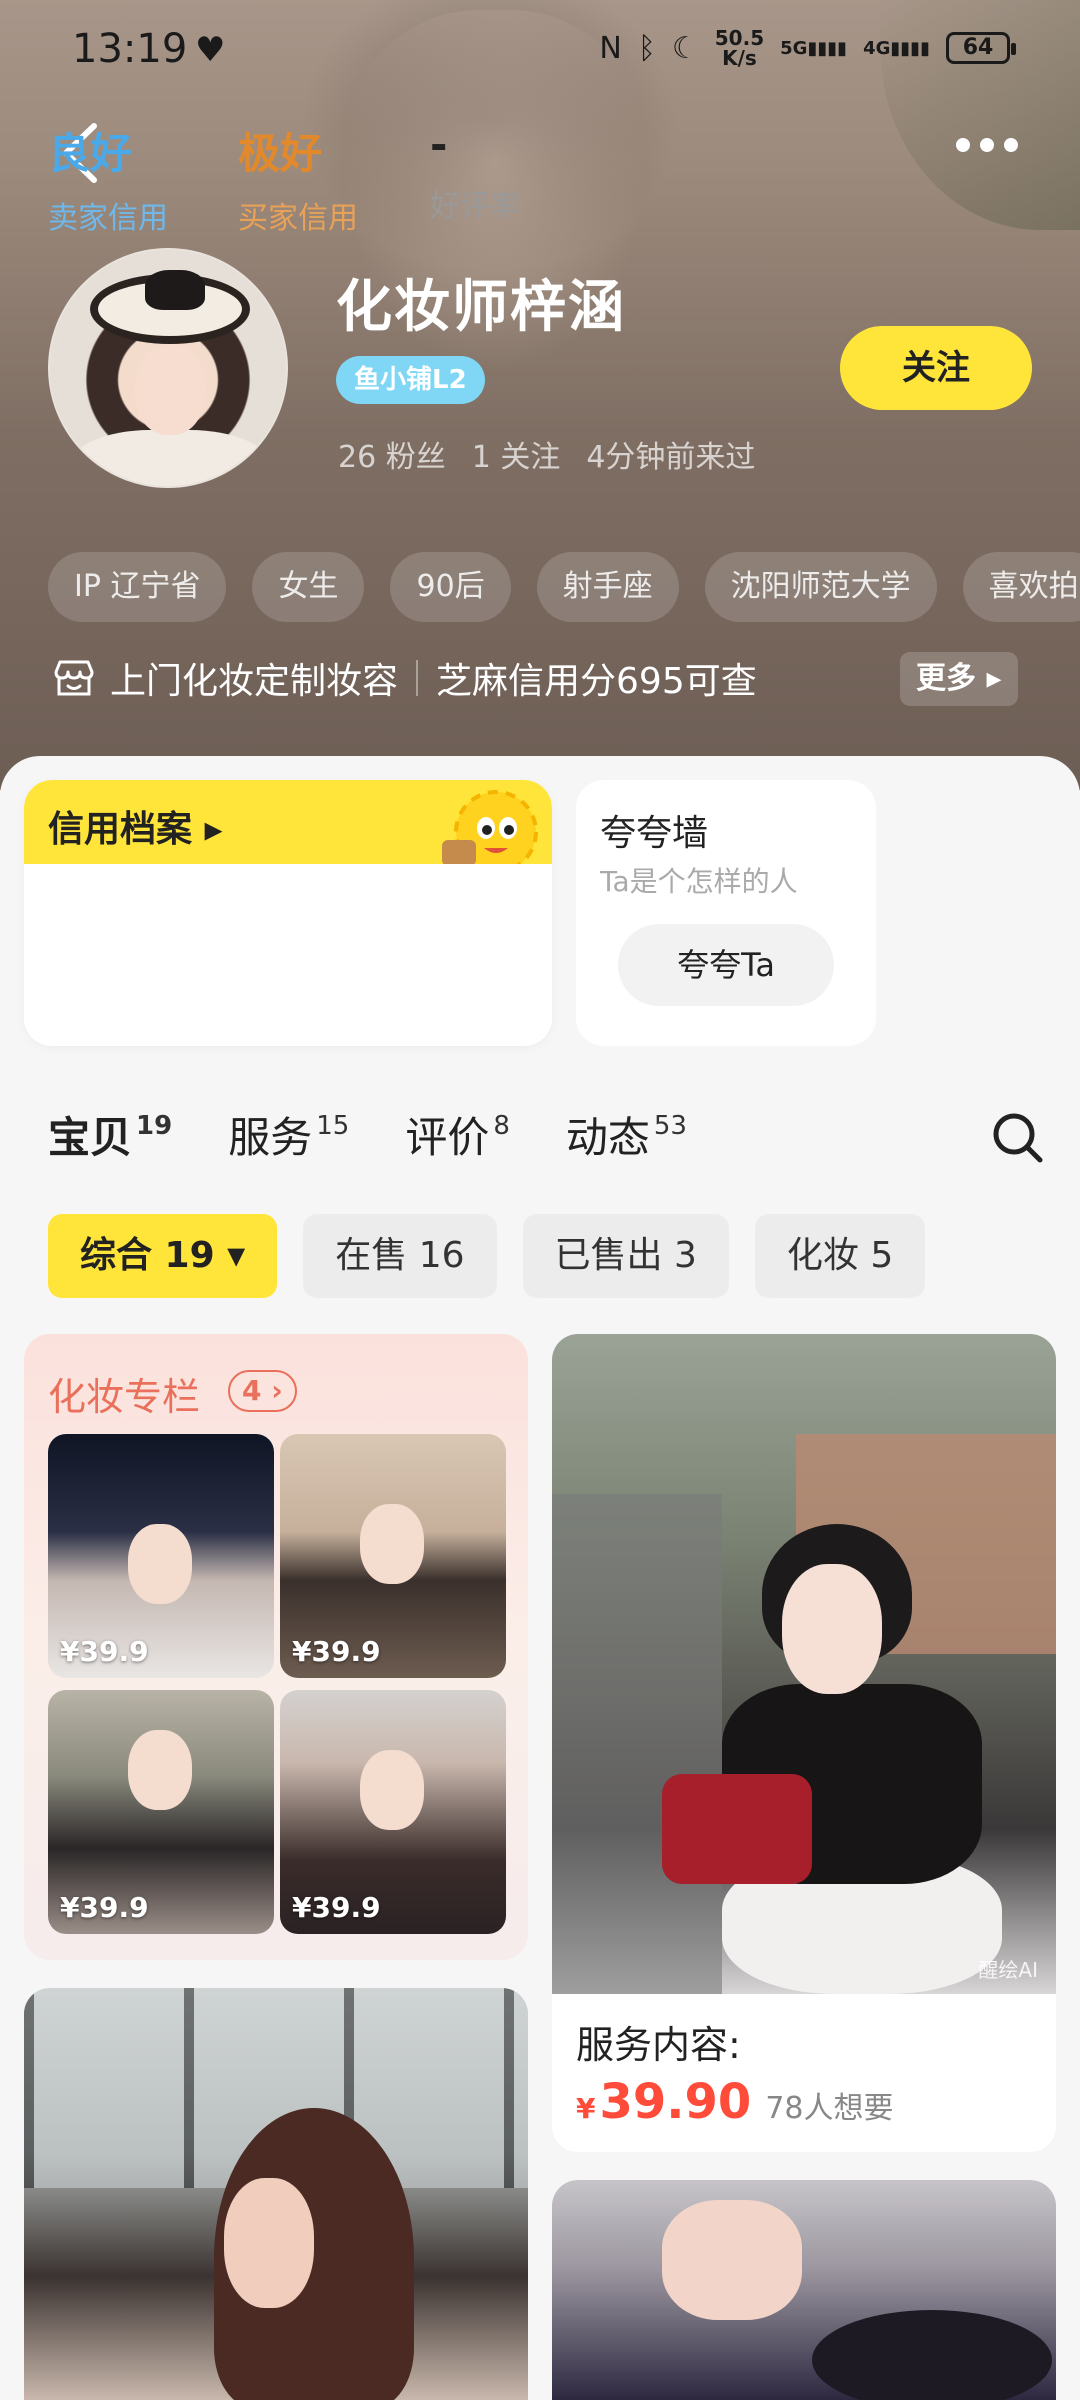 The height and width of the screenshot is (2400, 1080). I want to click on profile-tags: IP 辽宁省 女生 90后 射手座 沈阳师范大学 喜欢拍, so click(564, 587).